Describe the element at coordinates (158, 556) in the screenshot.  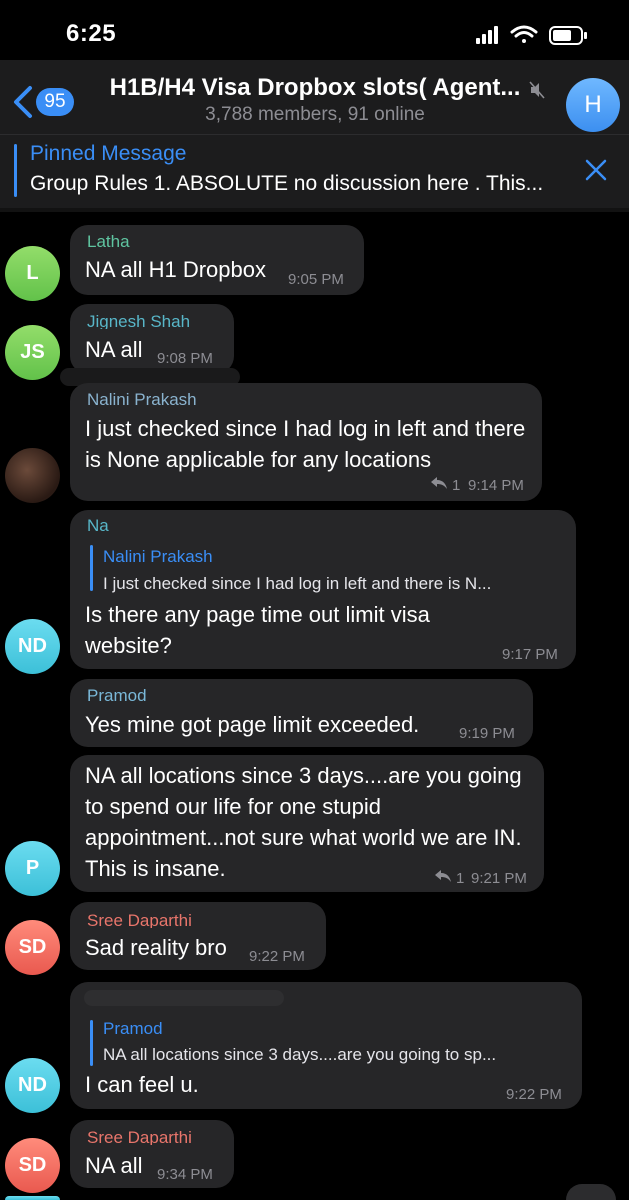
I see `reply-quote-sender: Nalini Prakash` at that location.